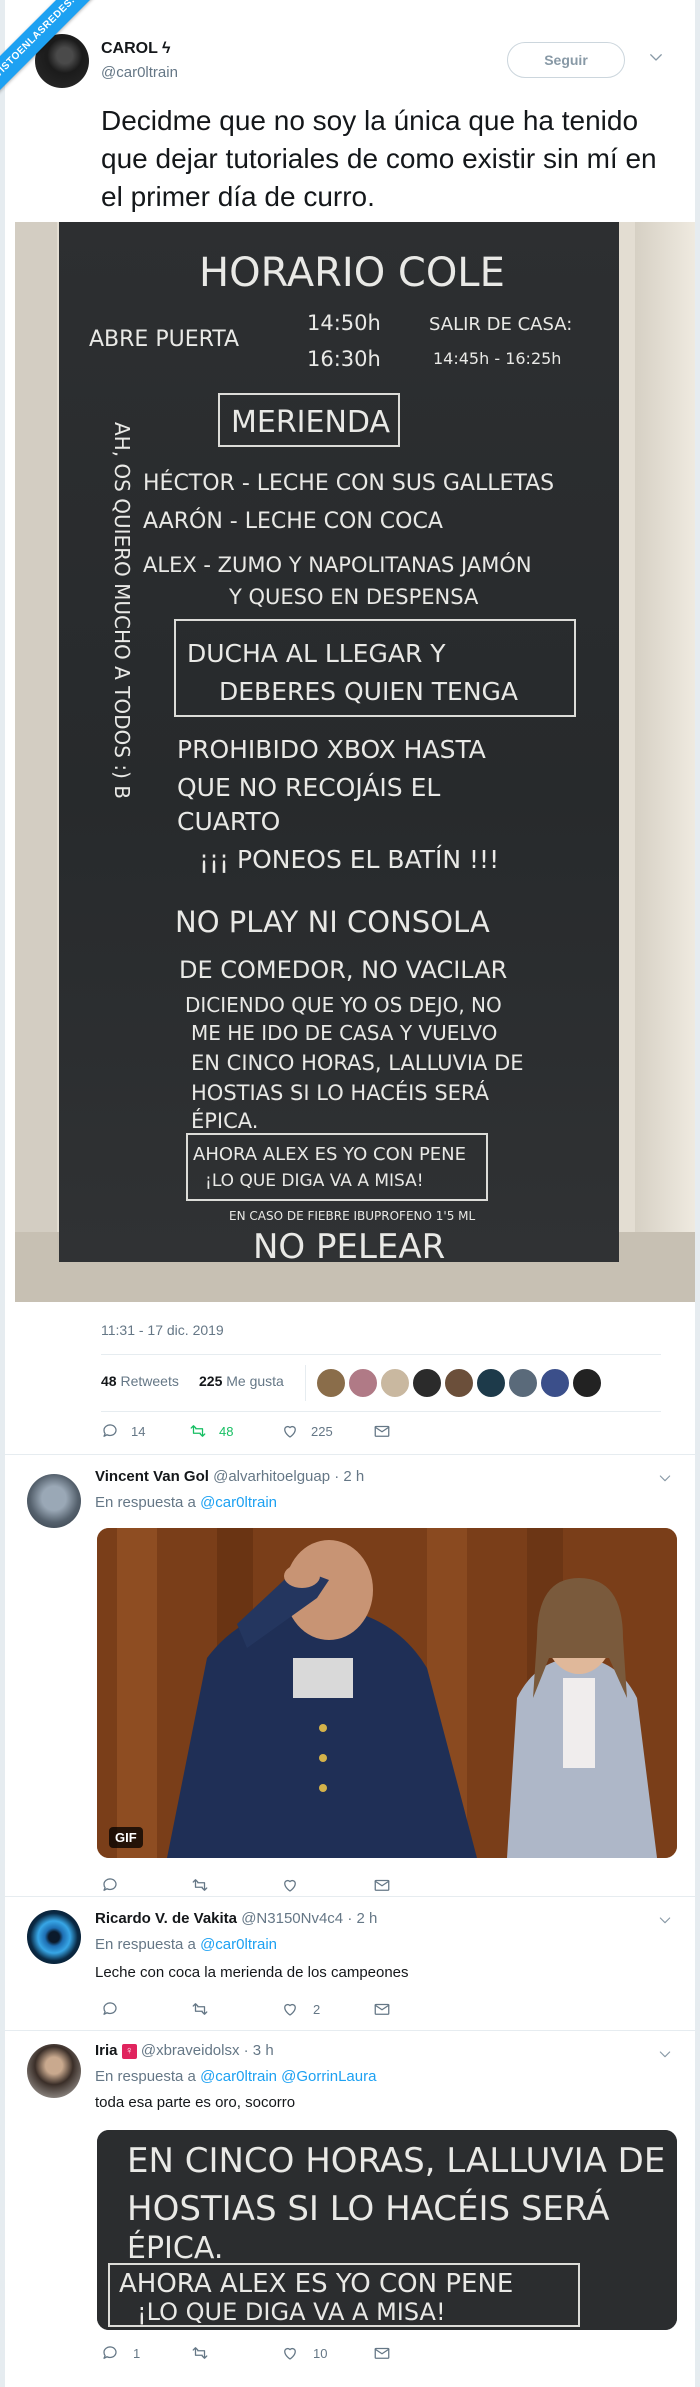 The width and height of the screenshot is (700, 2387). What do you see at coordinates (344, 323) in the screenshot?
I see `chalk-line: 14:50h` at bounding box center [344, 323].